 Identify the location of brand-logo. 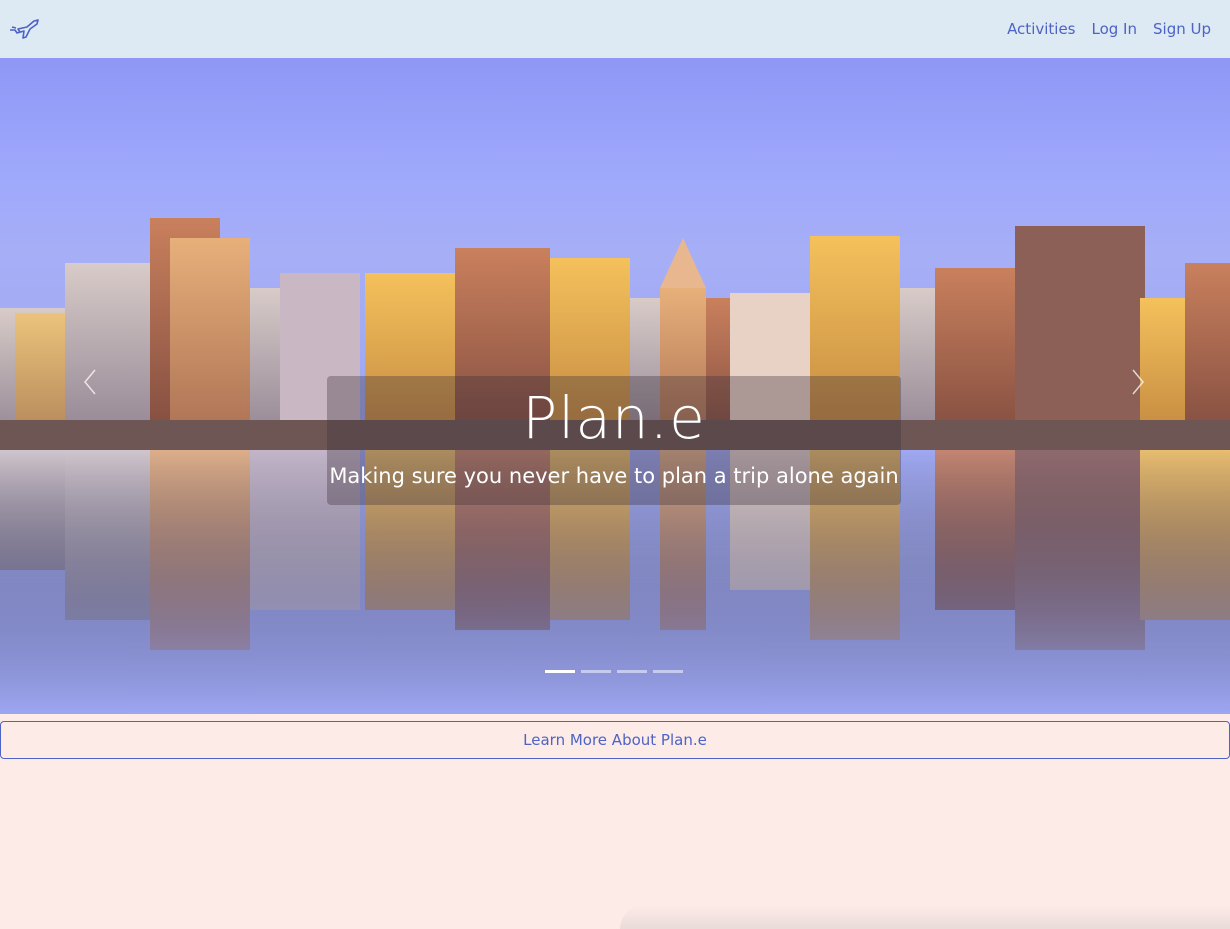
(25, 29).